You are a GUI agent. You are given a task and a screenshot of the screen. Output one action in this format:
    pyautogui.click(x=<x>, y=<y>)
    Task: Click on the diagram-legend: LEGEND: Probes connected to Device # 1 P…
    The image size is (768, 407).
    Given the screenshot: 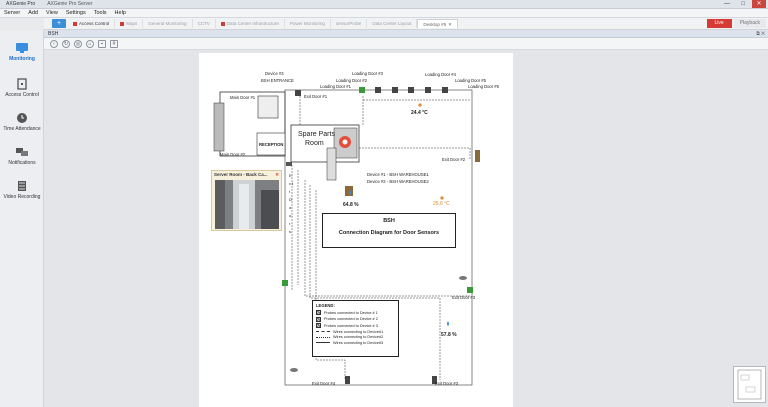 What is the action you would take?
    pyautogui.click(x=355, y=328)
    